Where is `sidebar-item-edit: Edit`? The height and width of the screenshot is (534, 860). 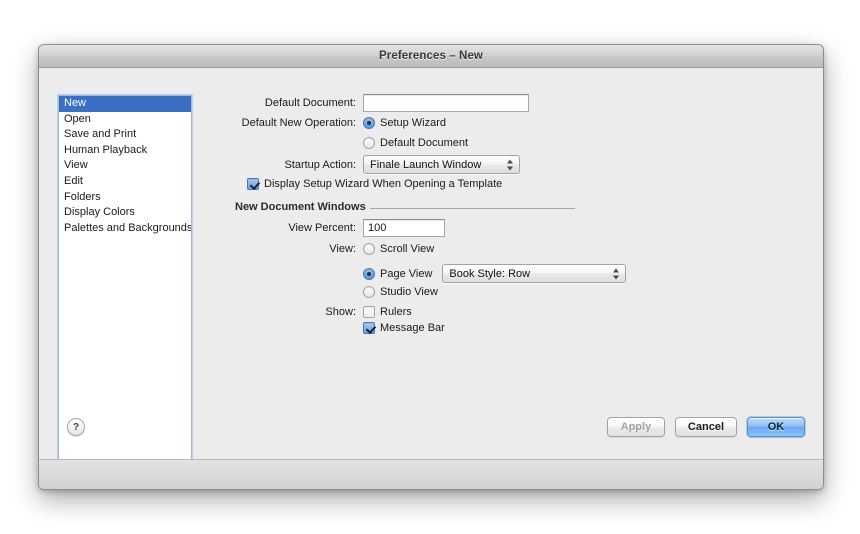 sidebar-item-edit: Edit is located at coordinates (125, 182).